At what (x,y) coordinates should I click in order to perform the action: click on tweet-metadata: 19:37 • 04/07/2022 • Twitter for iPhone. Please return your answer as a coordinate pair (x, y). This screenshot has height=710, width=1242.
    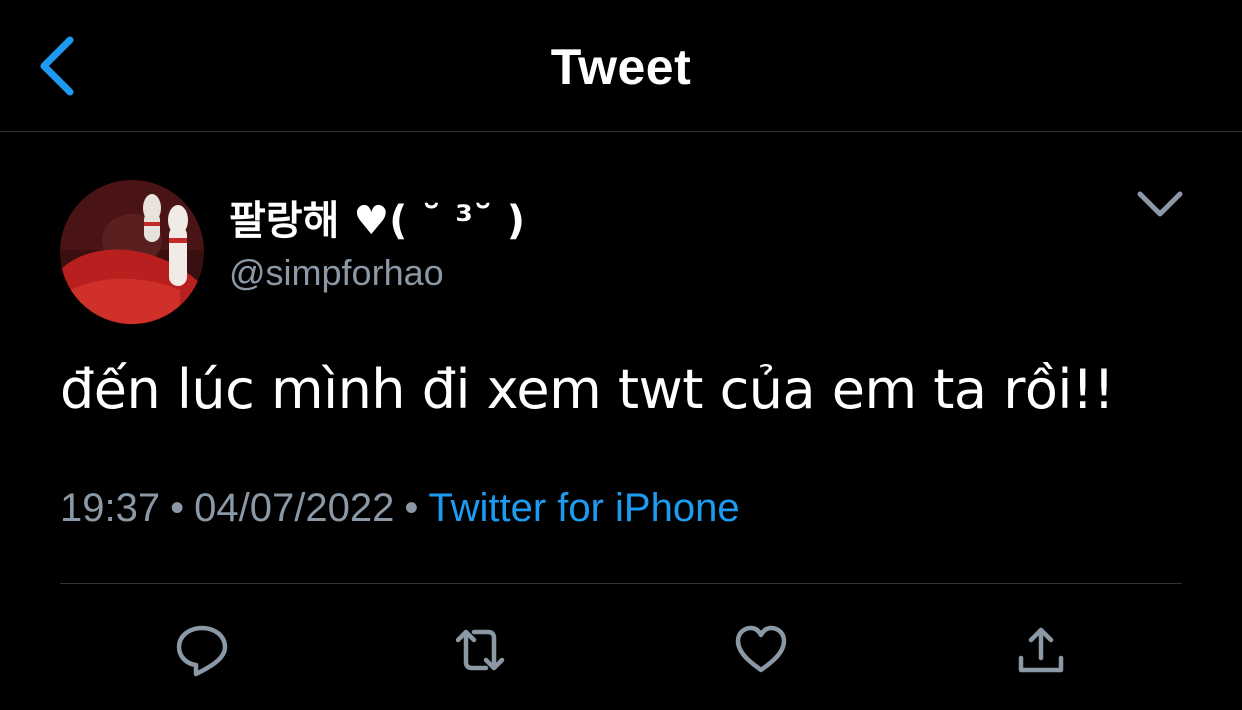
    Looking at the image, I should click on (400, 508).